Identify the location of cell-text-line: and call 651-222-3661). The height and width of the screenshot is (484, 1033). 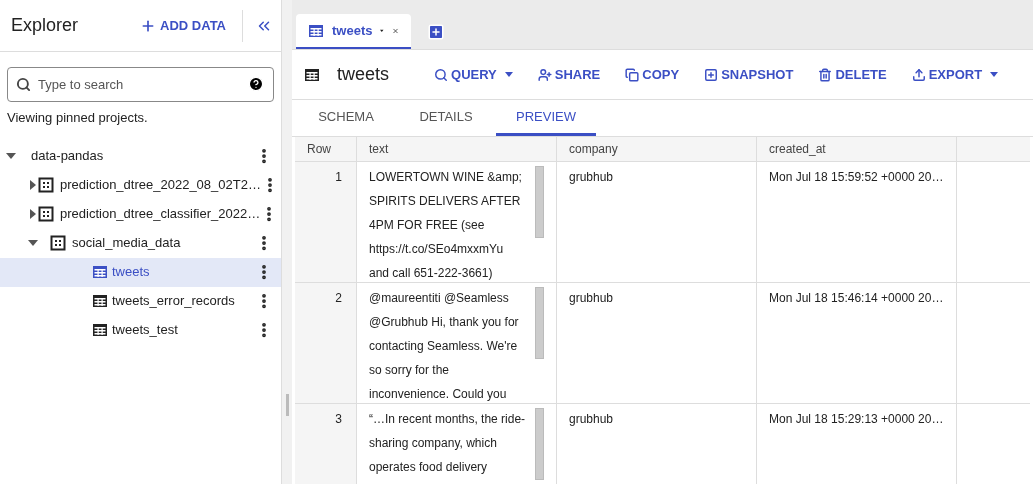
(431, 273).